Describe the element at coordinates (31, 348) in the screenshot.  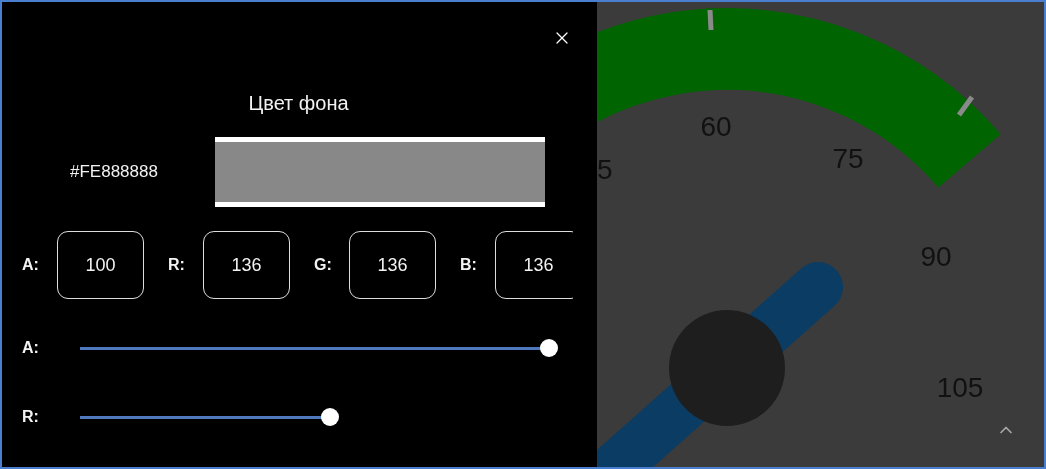
I see `slider-label: A:` at that location.